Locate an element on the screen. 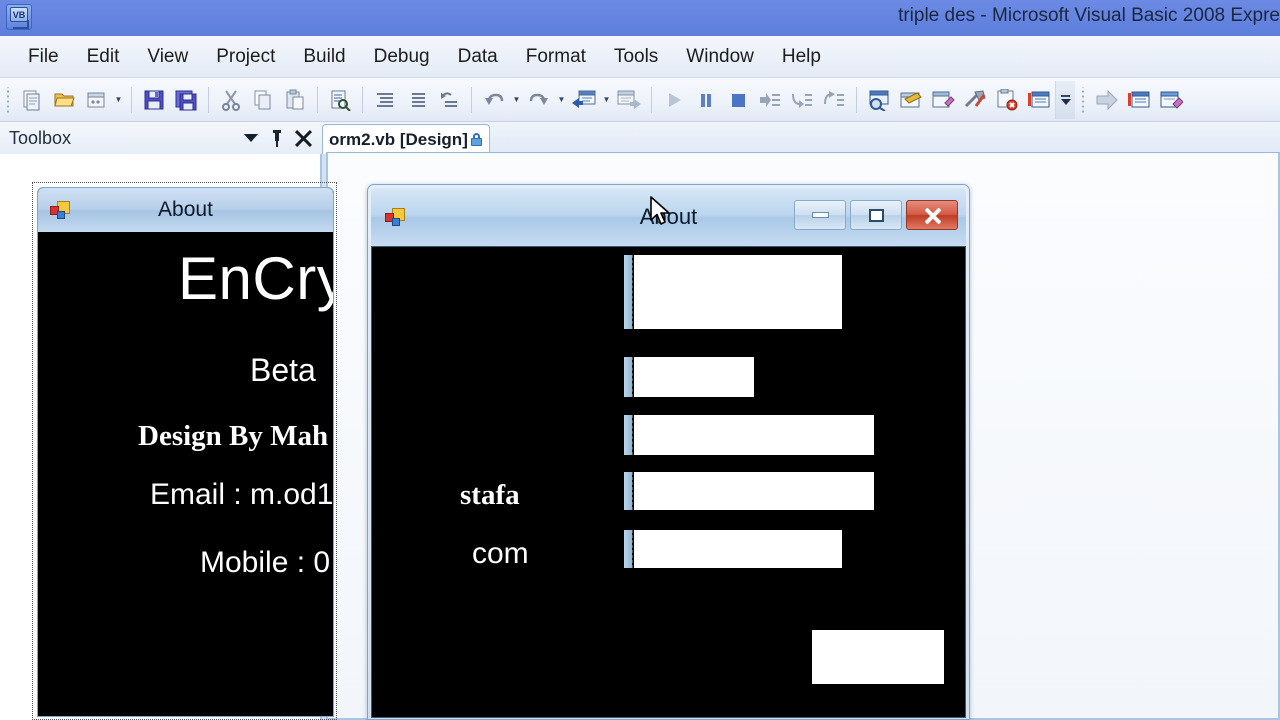 This screenshot has height=720, width=1280. toolbox-panel-header: Toolbox is located at coordinates (161, 138).